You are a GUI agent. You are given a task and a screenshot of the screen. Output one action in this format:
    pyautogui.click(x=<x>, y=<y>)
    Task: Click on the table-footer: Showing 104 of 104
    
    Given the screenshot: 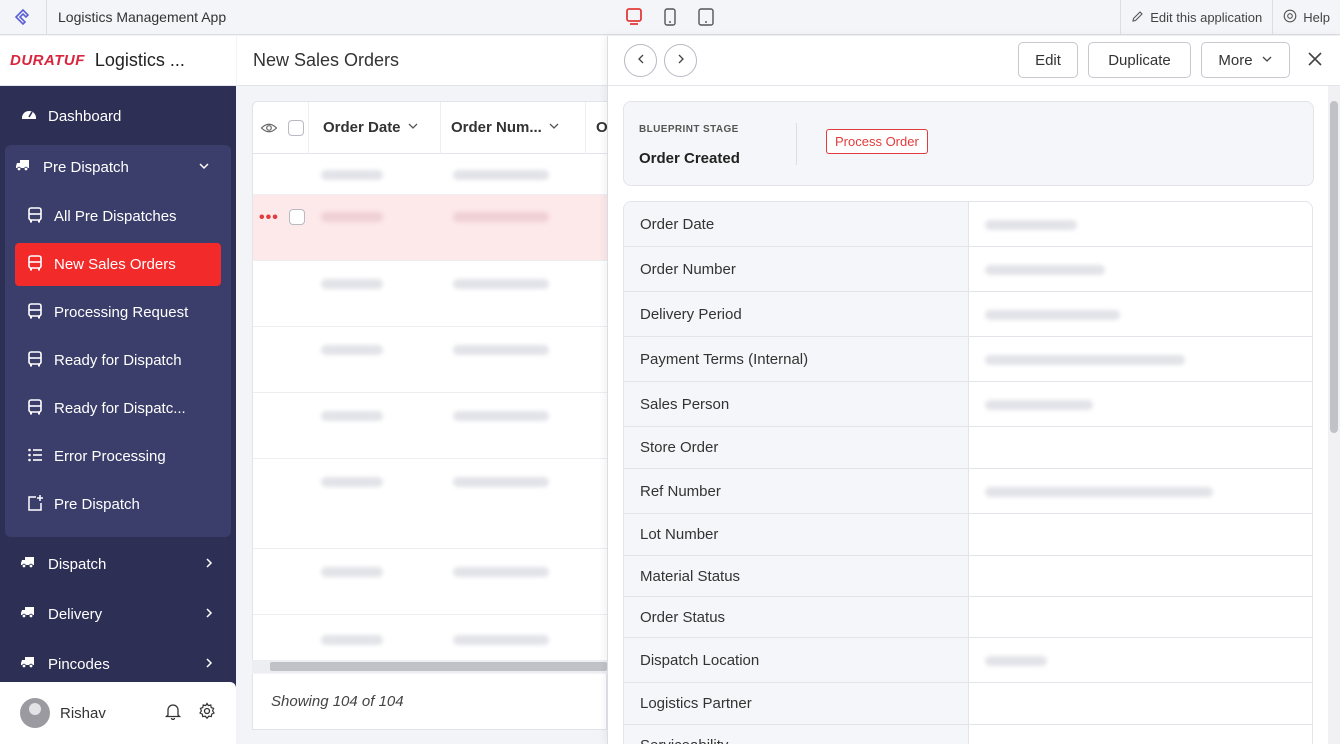 What is the action you would take?
    pyautogui.click(x=429, y=702)
    